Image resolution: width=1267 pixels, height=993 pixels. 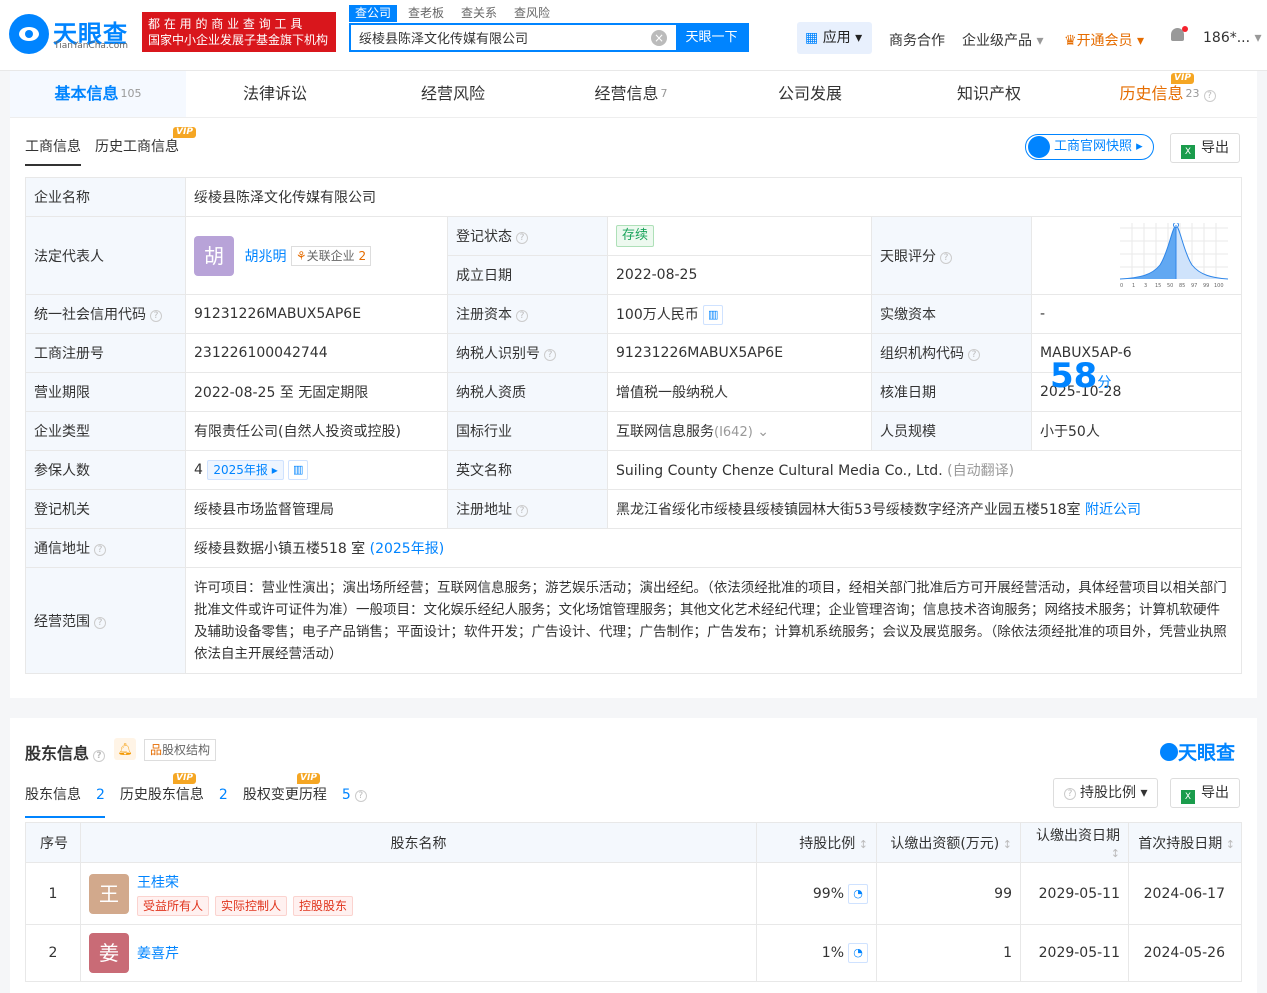 What do you see at coordinates (1192, 93) in the screenshot?
I see `tab-count: 23` at bounding box center [1192, 93].